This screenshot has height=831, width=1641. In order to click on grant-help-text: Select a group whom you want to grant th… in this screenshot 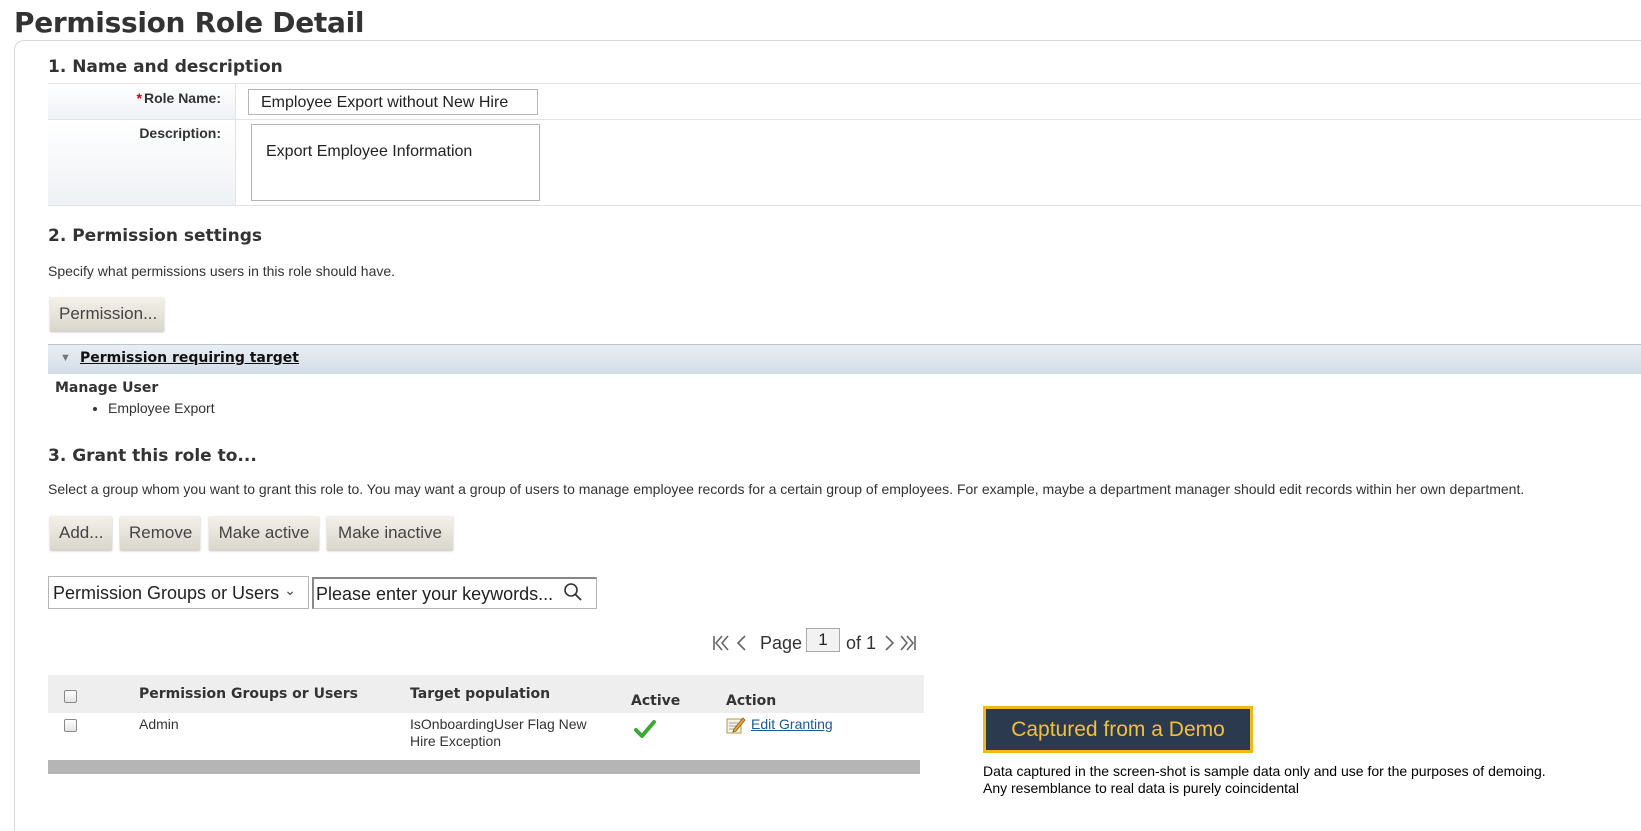, I will do `click(786, 489)`.